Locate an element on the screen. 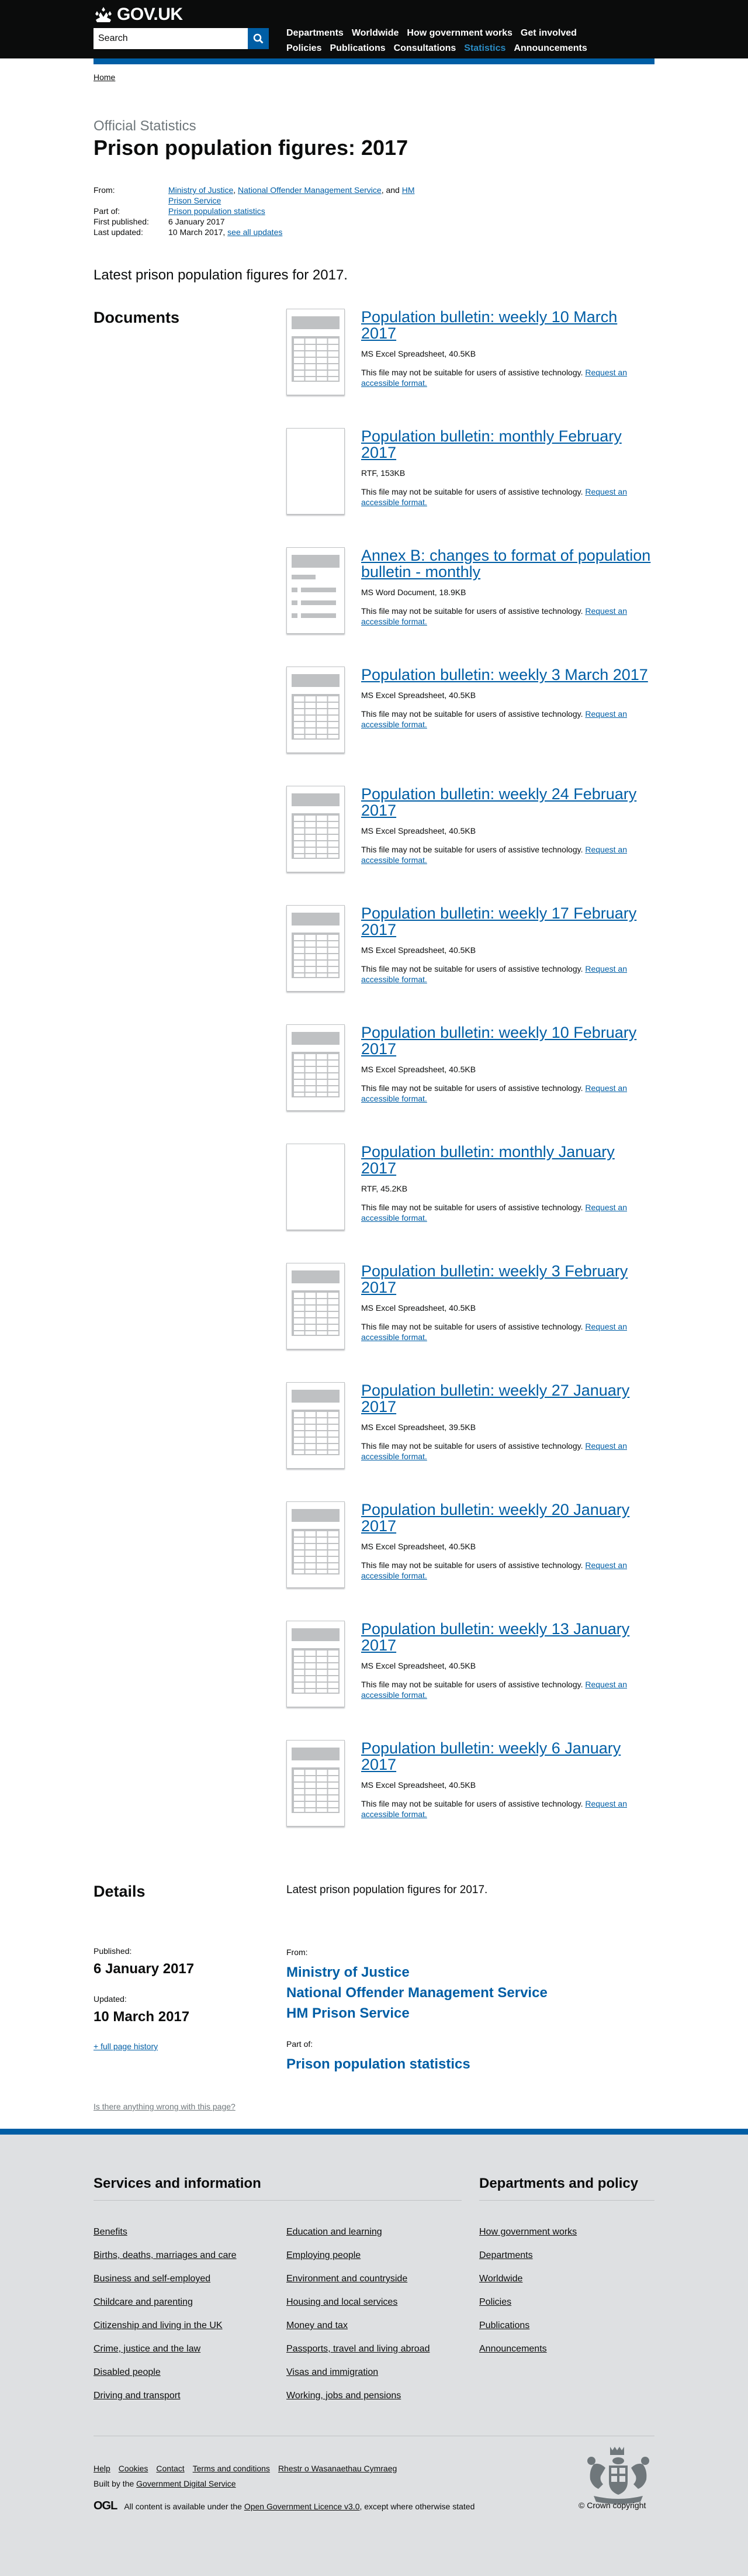 The width and height of the screenshot is (748, 2576). footer-meta-link: Rhestr o Wasanaethau Cymraeg is located at coordinates (337, 2468).